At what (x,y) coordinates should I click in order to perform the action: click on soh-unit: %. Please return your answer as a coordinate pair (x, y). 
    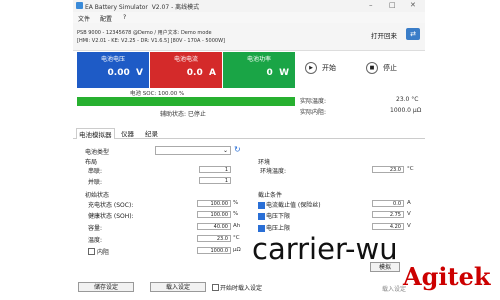
    Looking at the image, I should click on (236, 214).